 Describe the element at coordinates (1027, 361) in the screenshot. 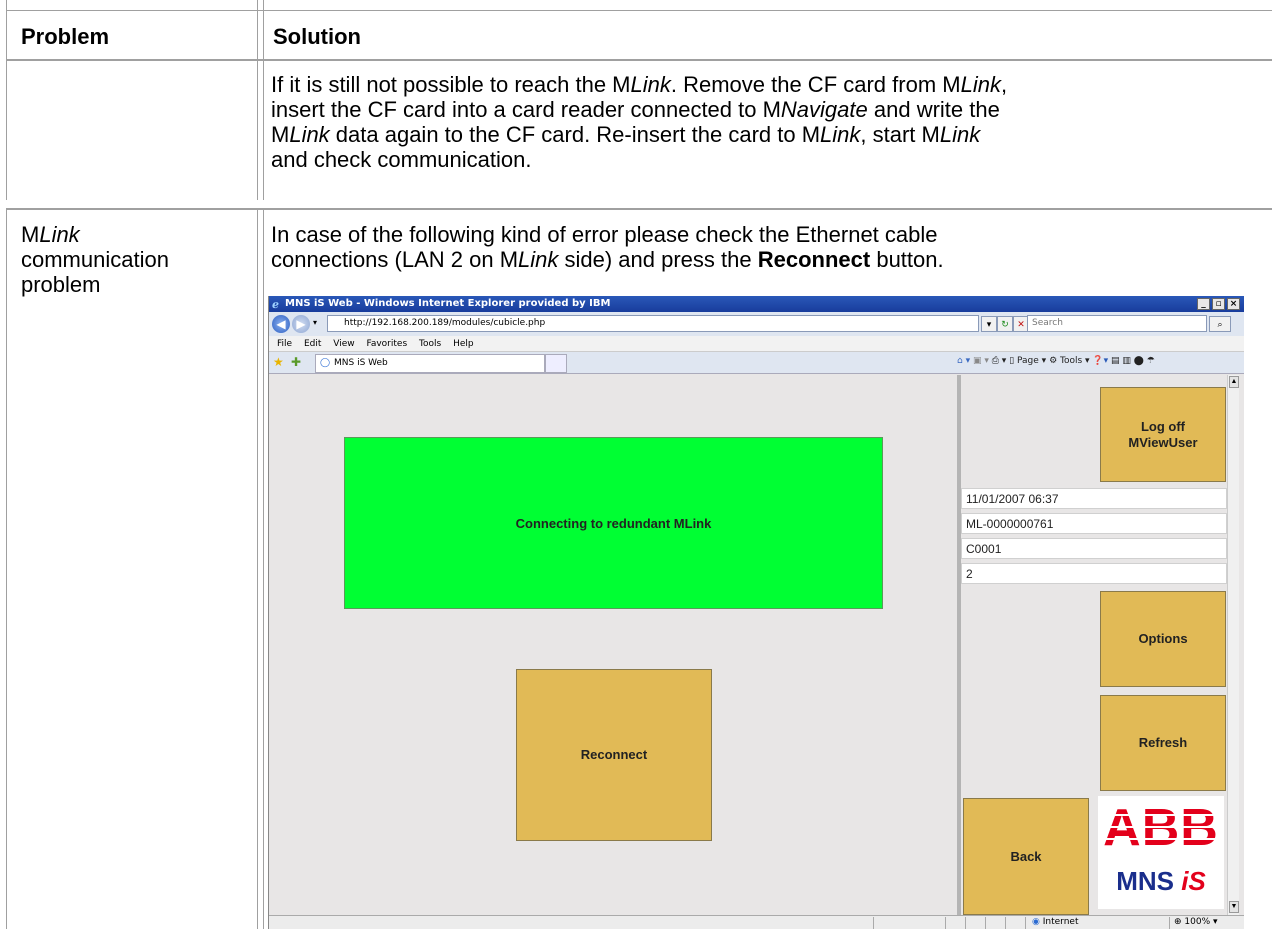

I see `page-menu: ▯ Page ▾` at that location.